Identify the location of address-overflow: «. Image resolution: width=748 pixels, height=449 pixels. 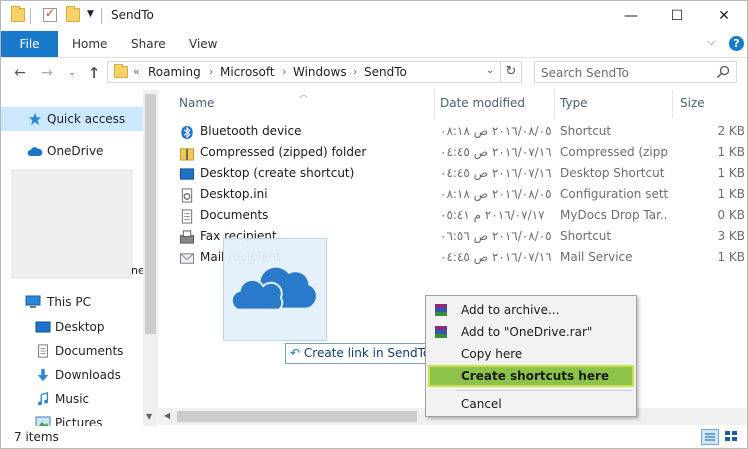
(136, 71).